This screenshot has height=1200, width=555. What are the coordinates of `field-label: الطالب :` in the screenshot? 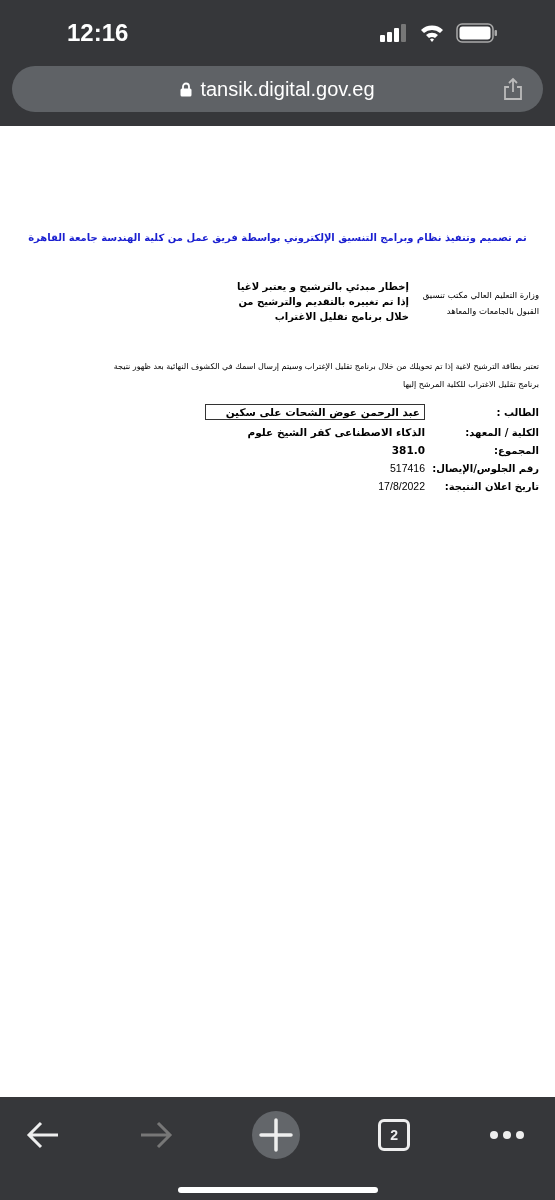 It's located at (517, 412).